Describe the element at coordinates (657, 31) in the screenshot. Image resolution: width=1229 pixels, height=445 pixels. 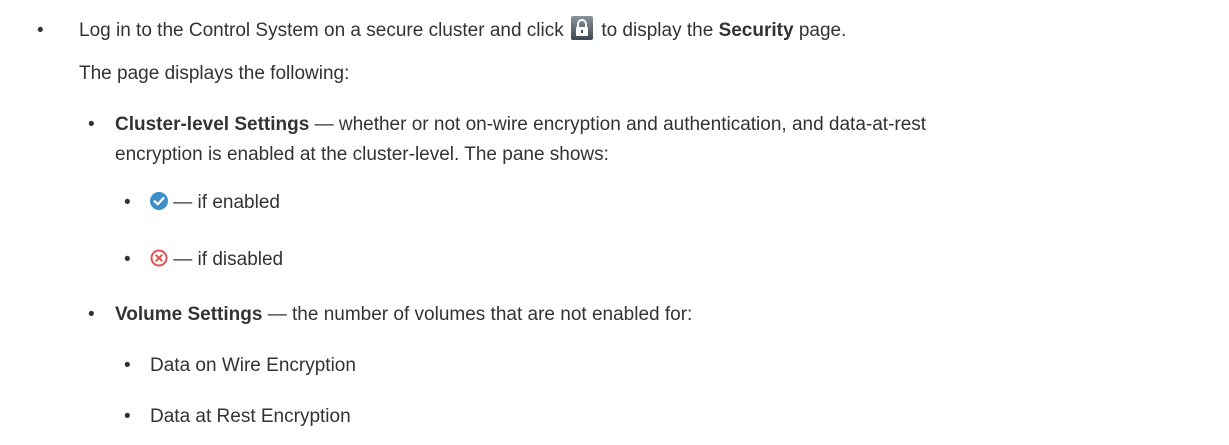
I see `step-text-after-icon: to display the` at that location.